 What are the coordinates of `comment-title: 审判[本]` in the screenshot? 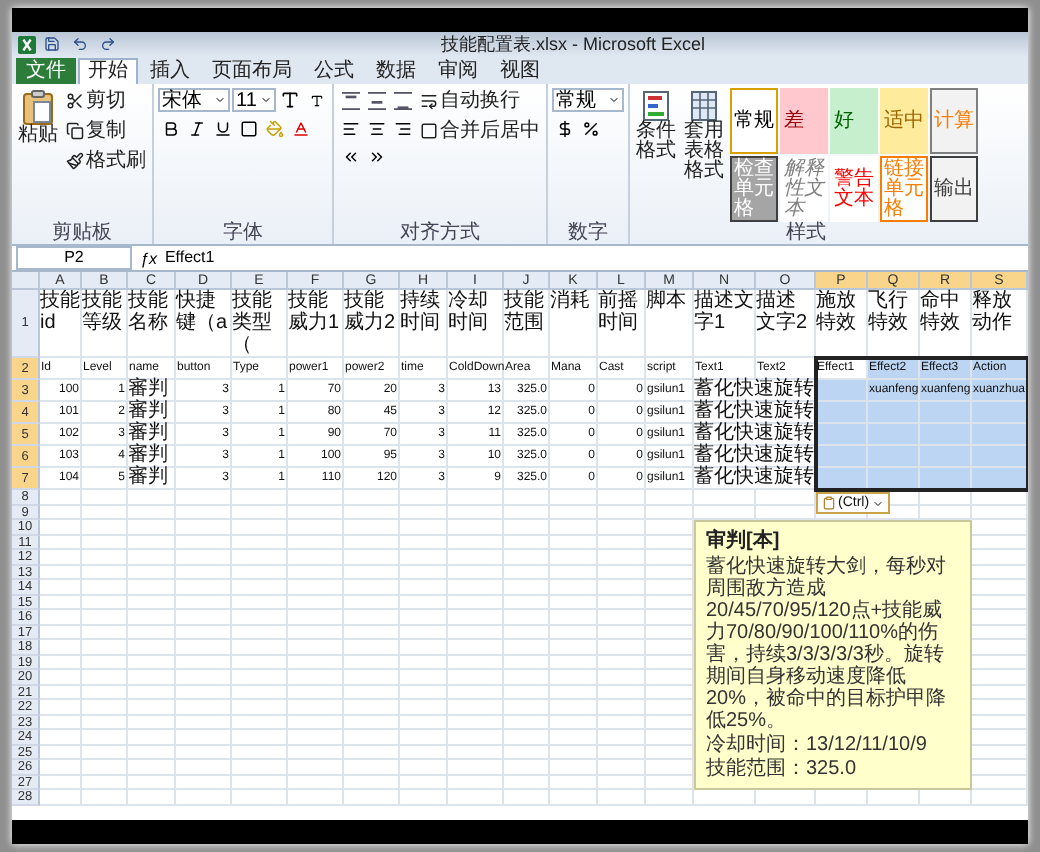 It's located at (744, 542).